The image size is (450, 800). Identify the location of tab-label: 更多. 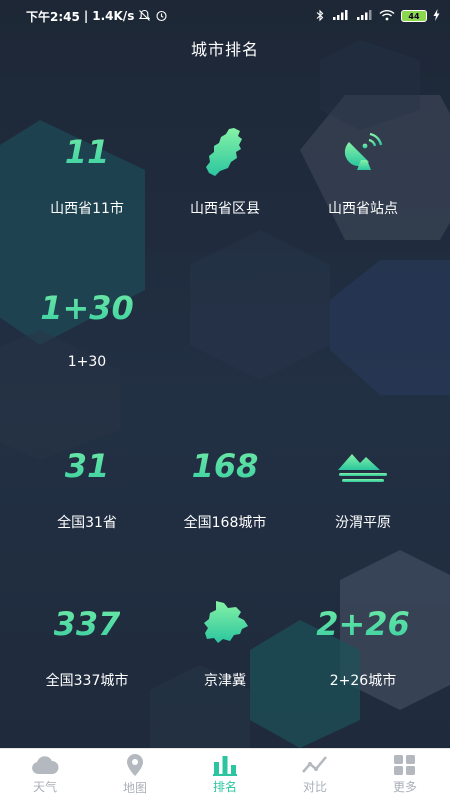
(404, 787).